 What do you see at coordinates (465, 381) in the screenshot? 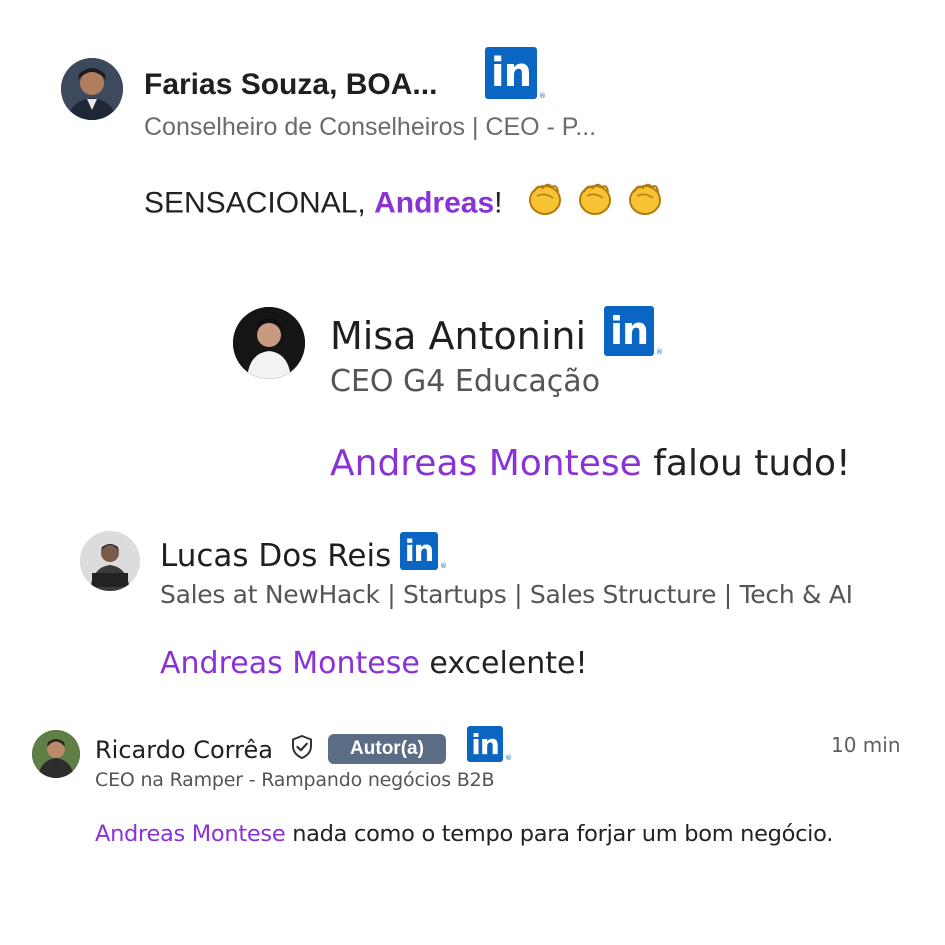
I see `author-headline: CEO G4 Educação` at bounding box center [465, 381].